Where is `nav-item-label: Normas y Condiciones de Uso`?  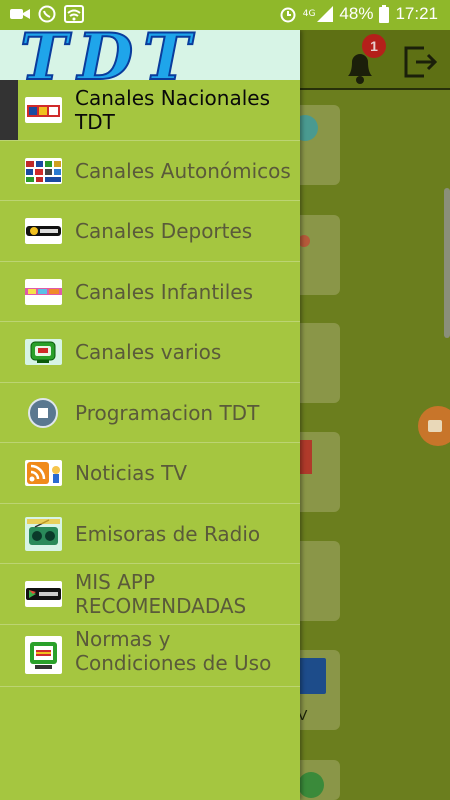 nav-item-label: Normas y Condiciones de Uso is located at coordinates (173, 650).